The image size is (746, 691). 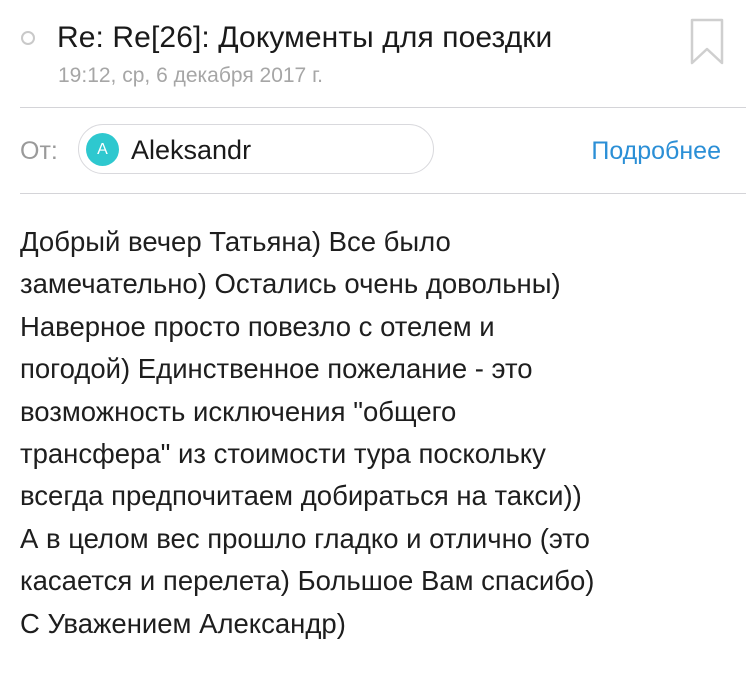 What do you see at coordinates (191, 150) in the screenshot?
I see `sender-name: Aleksandr` at bounding box center [191, 150].